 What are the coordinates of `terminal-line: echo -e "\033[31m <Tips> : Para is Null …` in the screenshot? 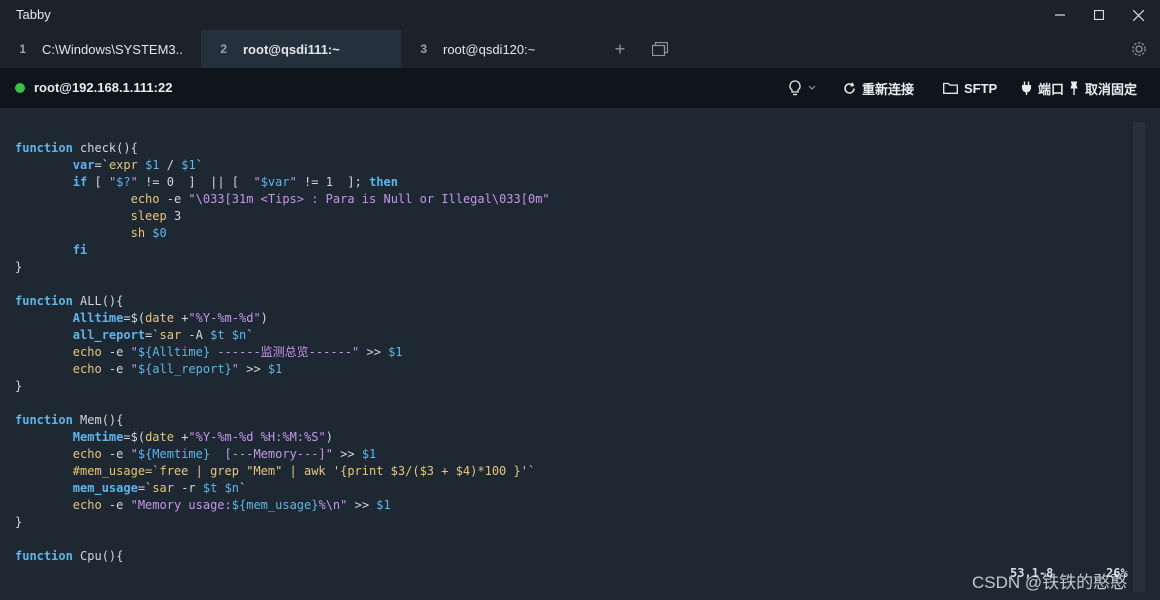 It's located at (340, 199).